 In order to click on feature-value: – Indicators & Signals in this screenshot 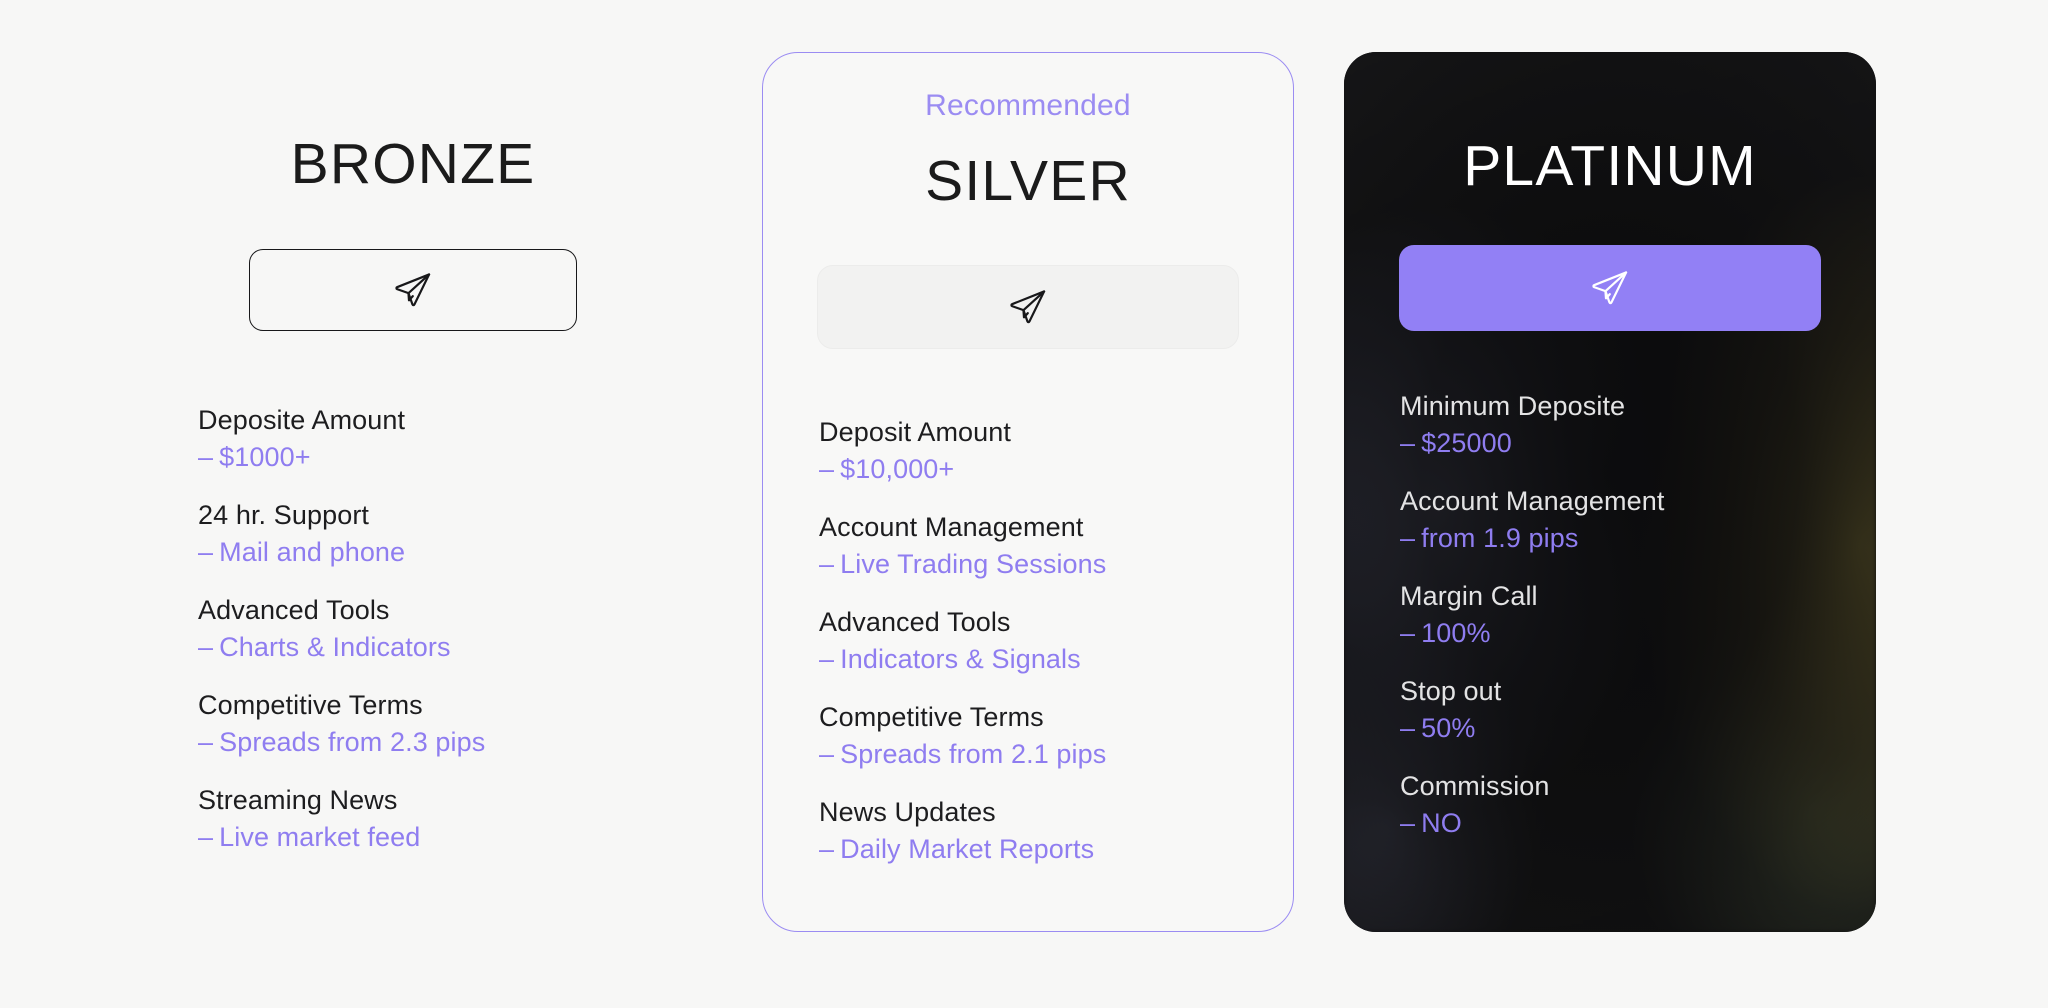, I will do `click(1056, 659)`.